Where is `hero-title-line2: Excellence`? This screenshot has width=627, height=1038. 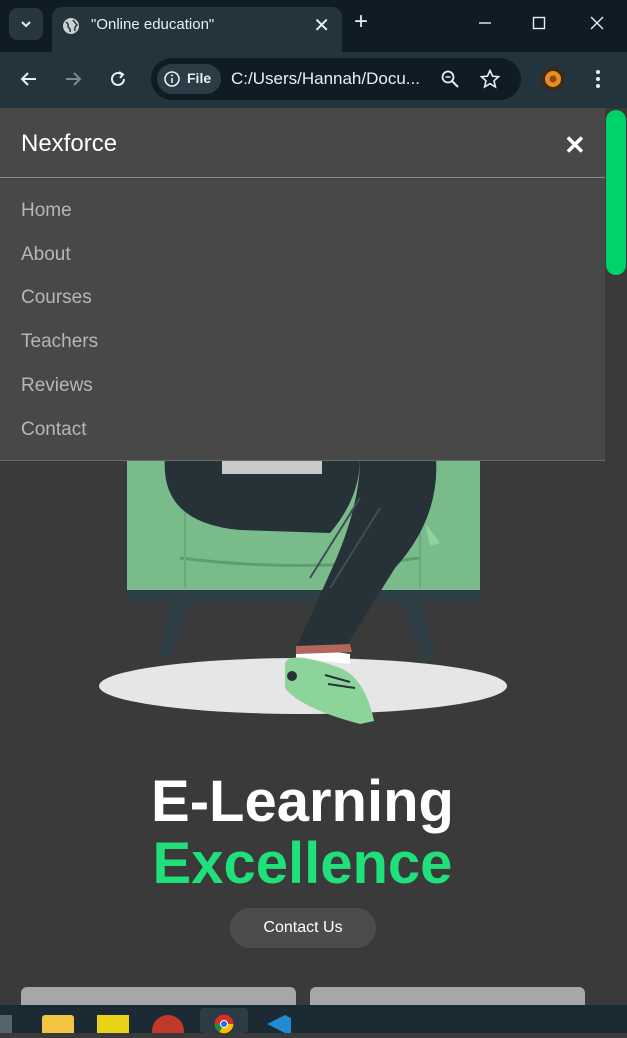 hero-title-line2: Excellence is located at coordinates (302, 863).